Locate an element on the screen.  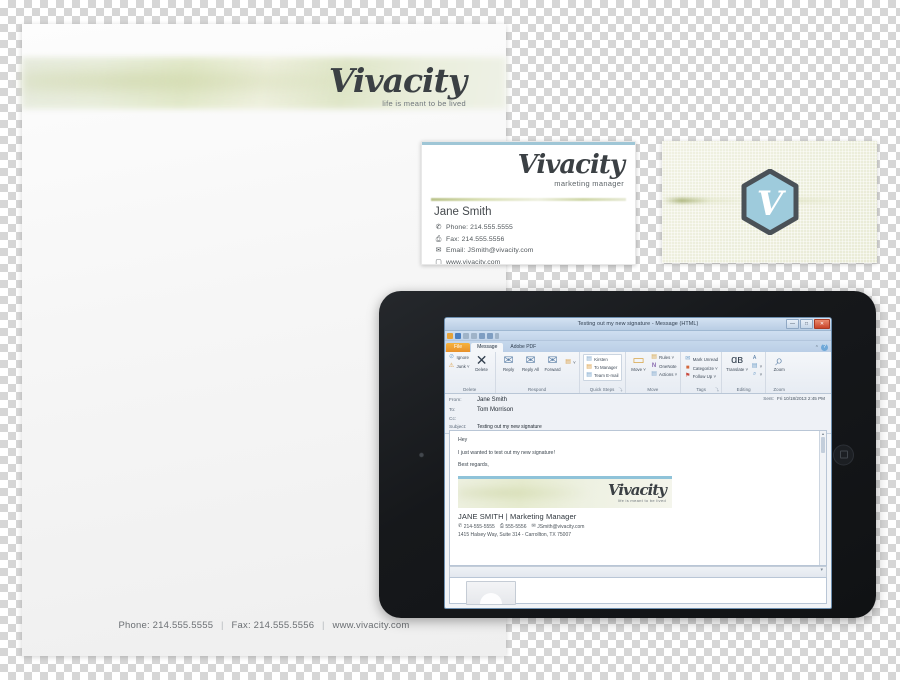
junk-button: ⚠ Junk ˅ is located at coordinates (459, 366).